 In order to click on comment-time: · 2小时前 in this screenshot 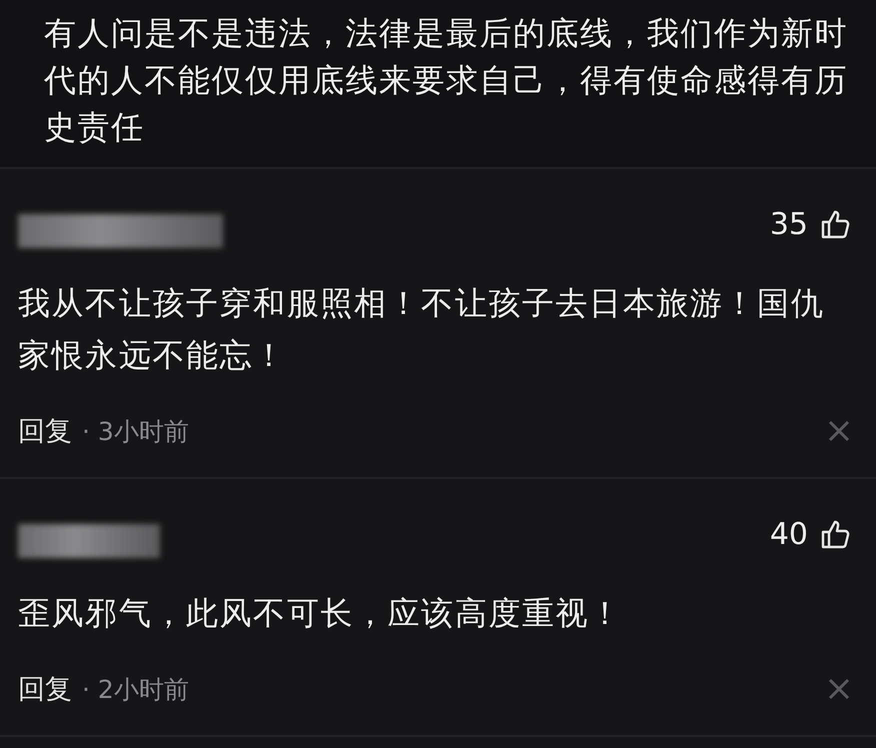, I will do `click(135, 690)`.